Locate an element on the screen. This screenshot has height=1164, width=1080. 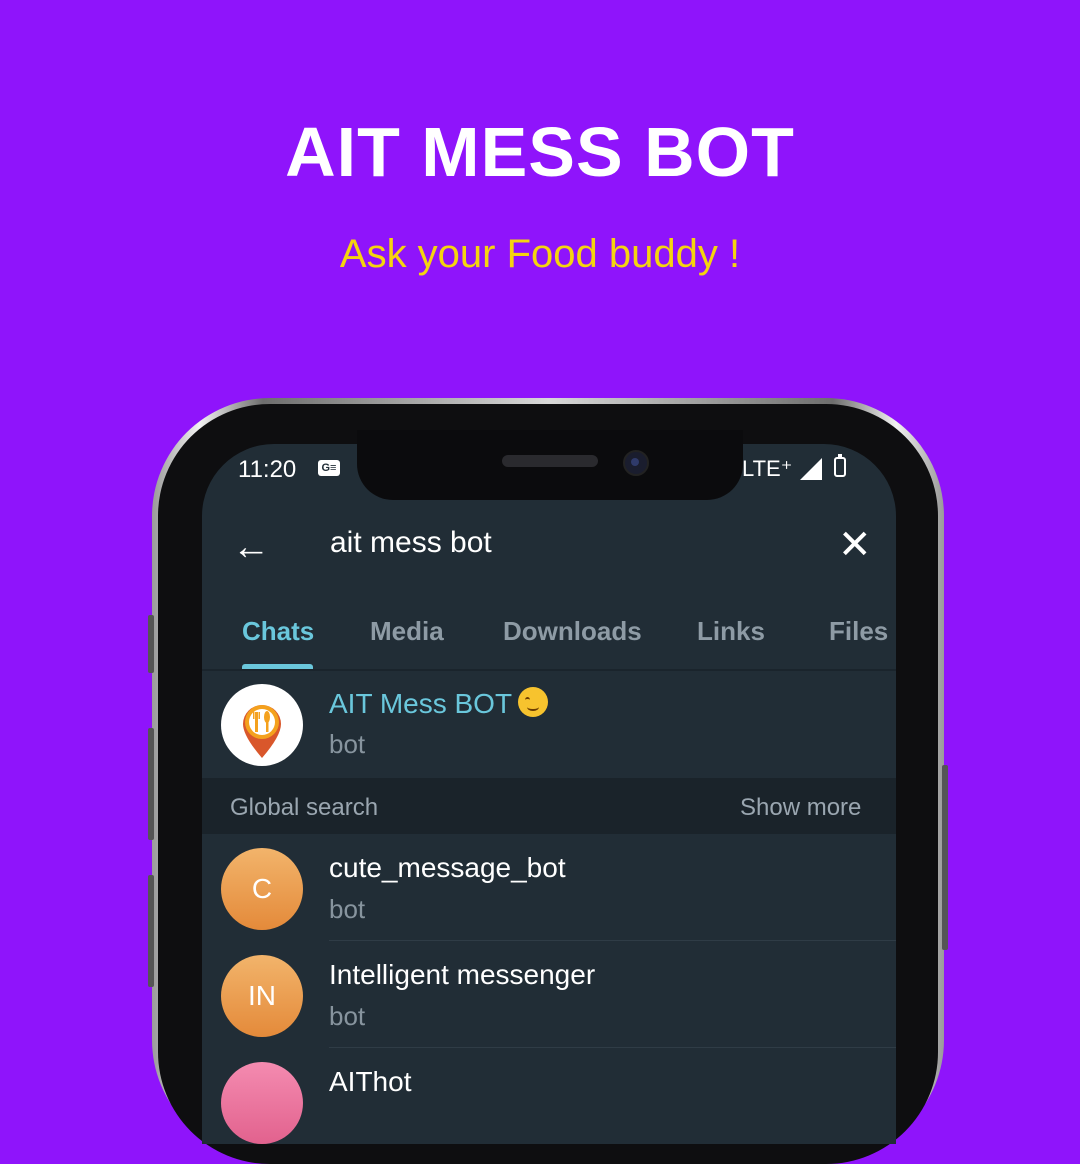
result-title: cute_message_bot is located at coordinates (447, 867).